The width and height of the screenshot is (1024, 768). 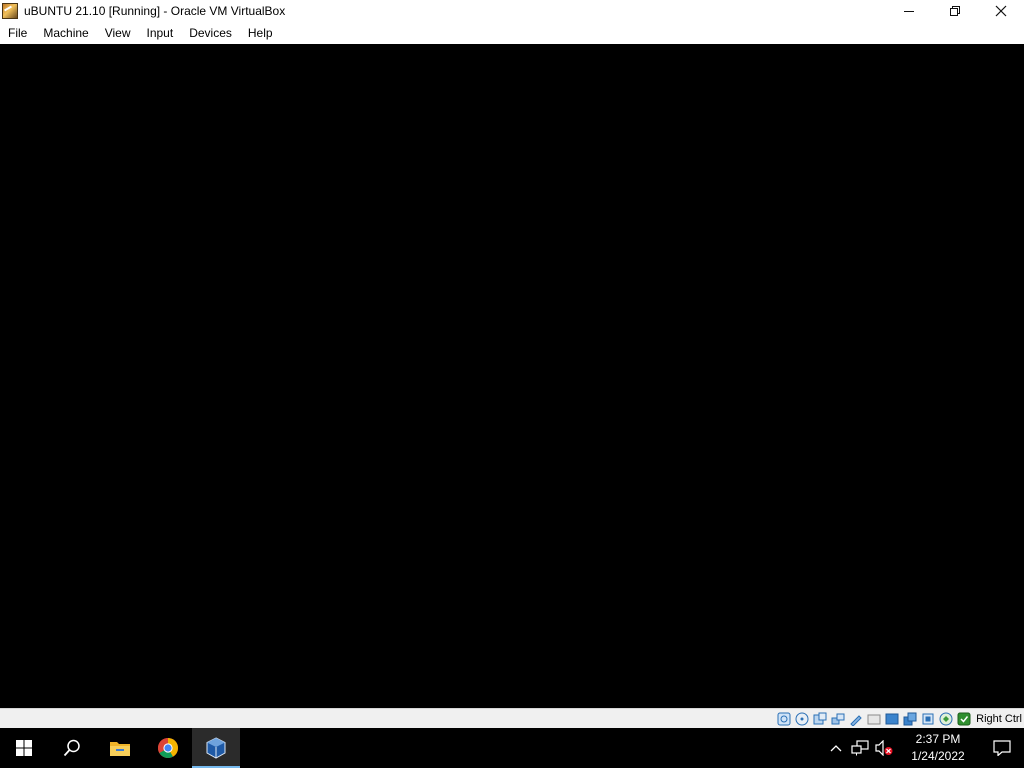 I want to click on menu-input: Input, so click(x=160, y=33).